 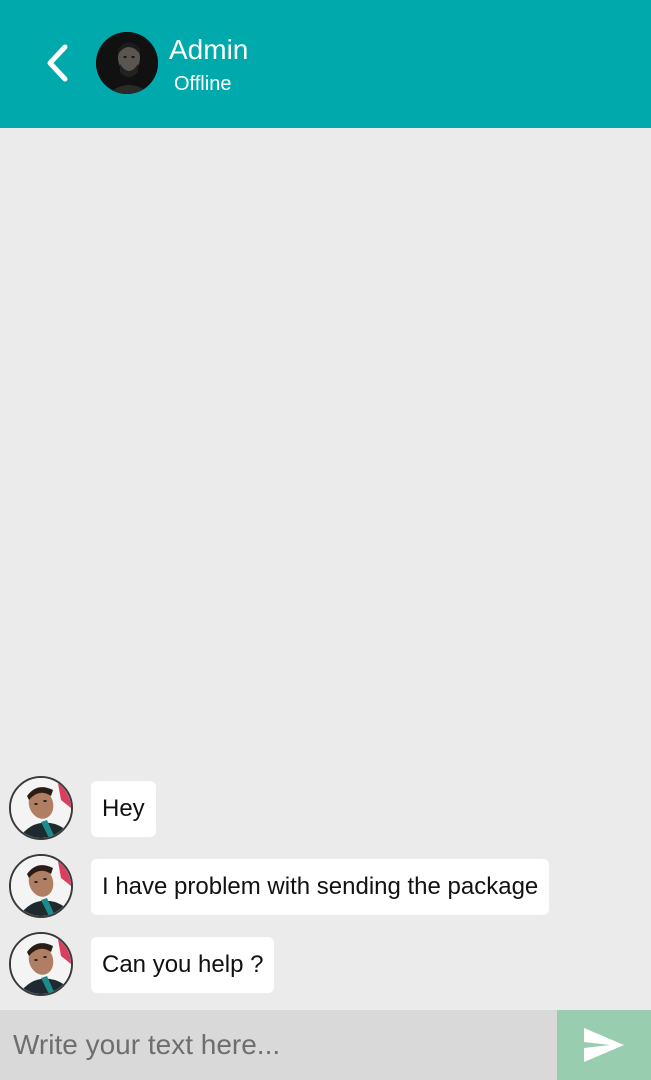 What do you see at coordinates (325, 808) in the screenshot?
I see `message-row: Hey` at bounding box center [325, 808].